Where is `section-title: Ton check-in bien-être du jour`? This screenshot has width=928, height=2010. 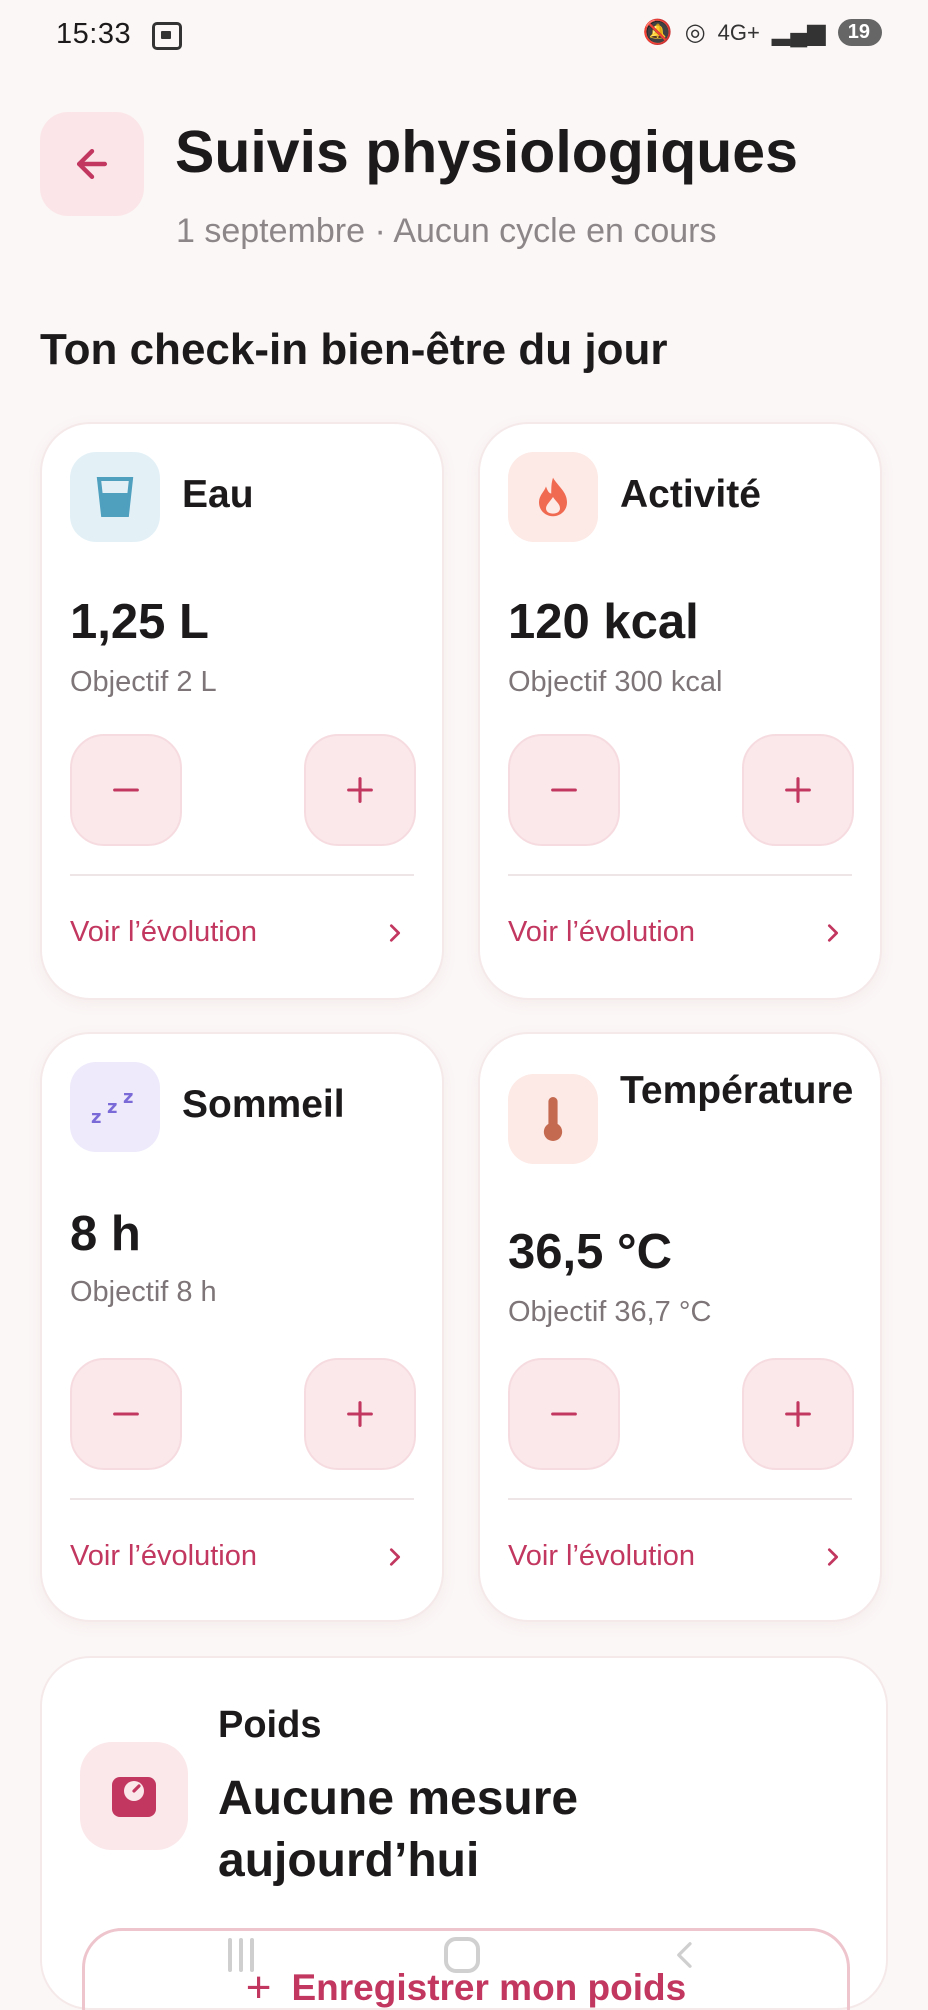 section-title: Ton check-in bien-être du jour is located at coordinates (354, 349).